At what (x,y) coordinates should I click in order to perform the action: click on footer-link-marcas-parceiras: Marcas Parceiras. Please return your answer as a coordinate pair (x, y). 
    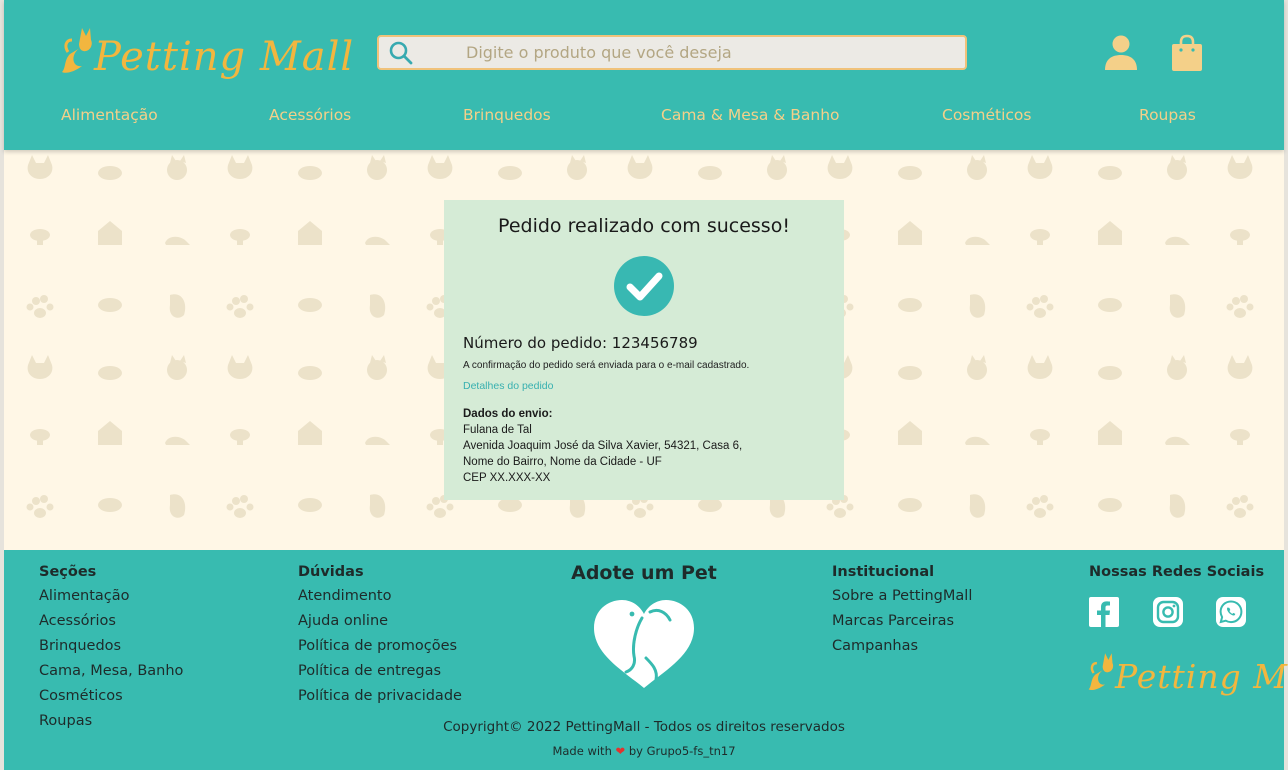
    Looking at the image, I should click on (902, 621).